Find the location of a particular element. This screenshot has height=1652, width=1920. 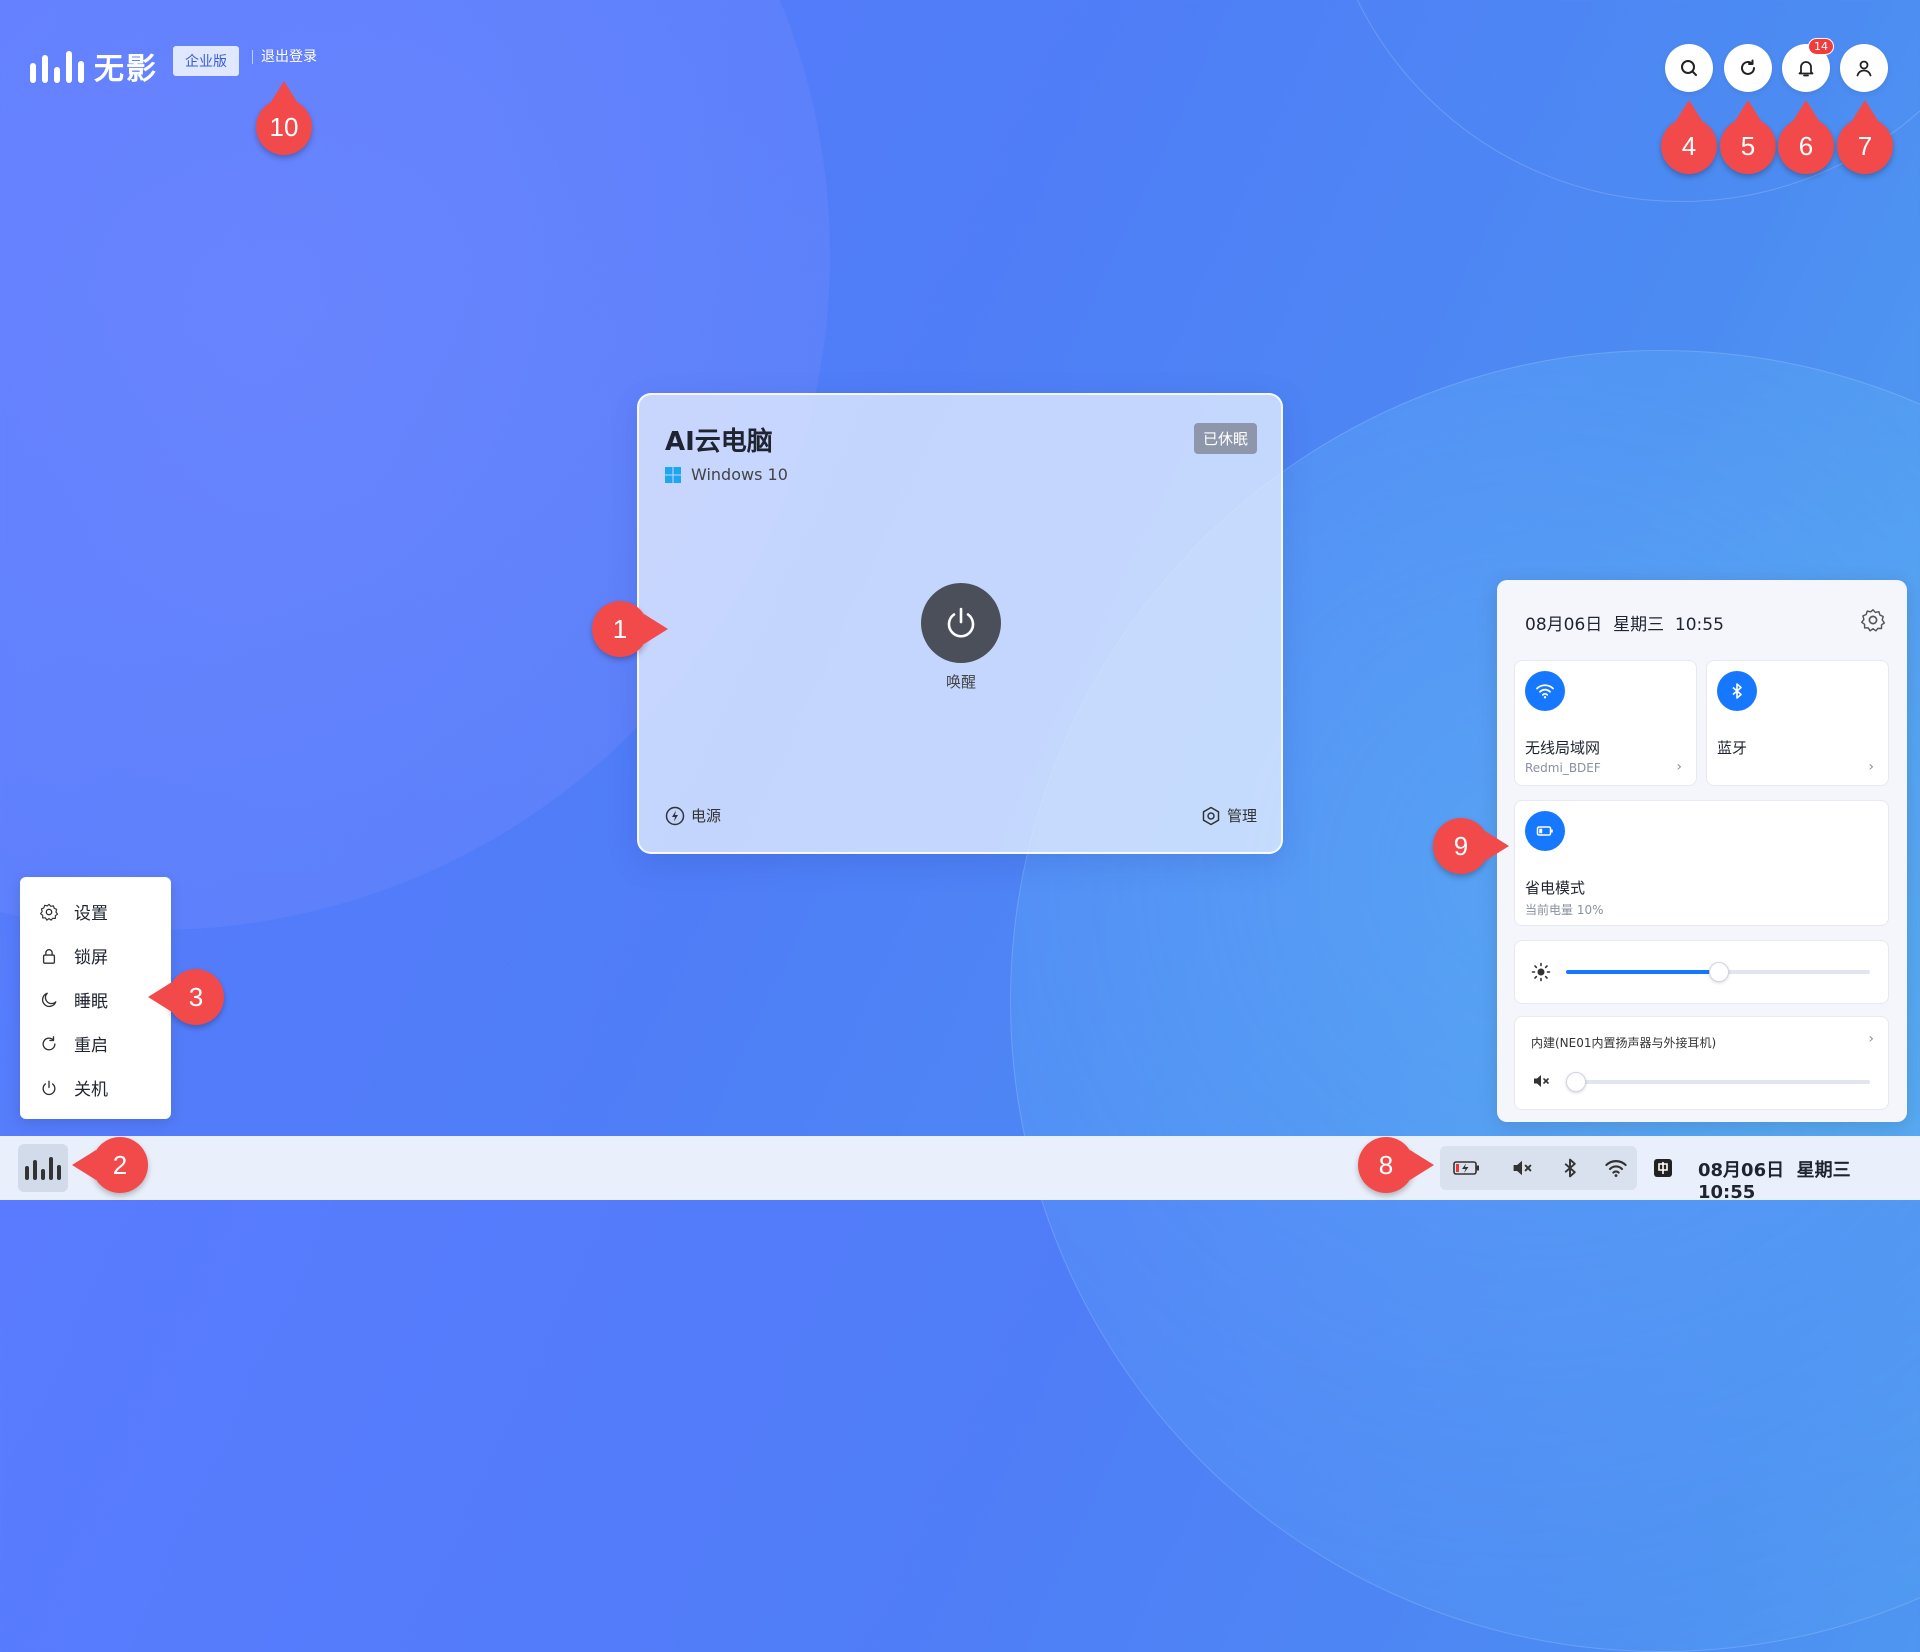

wifi-toggle is located at coordinates (1545, 691).